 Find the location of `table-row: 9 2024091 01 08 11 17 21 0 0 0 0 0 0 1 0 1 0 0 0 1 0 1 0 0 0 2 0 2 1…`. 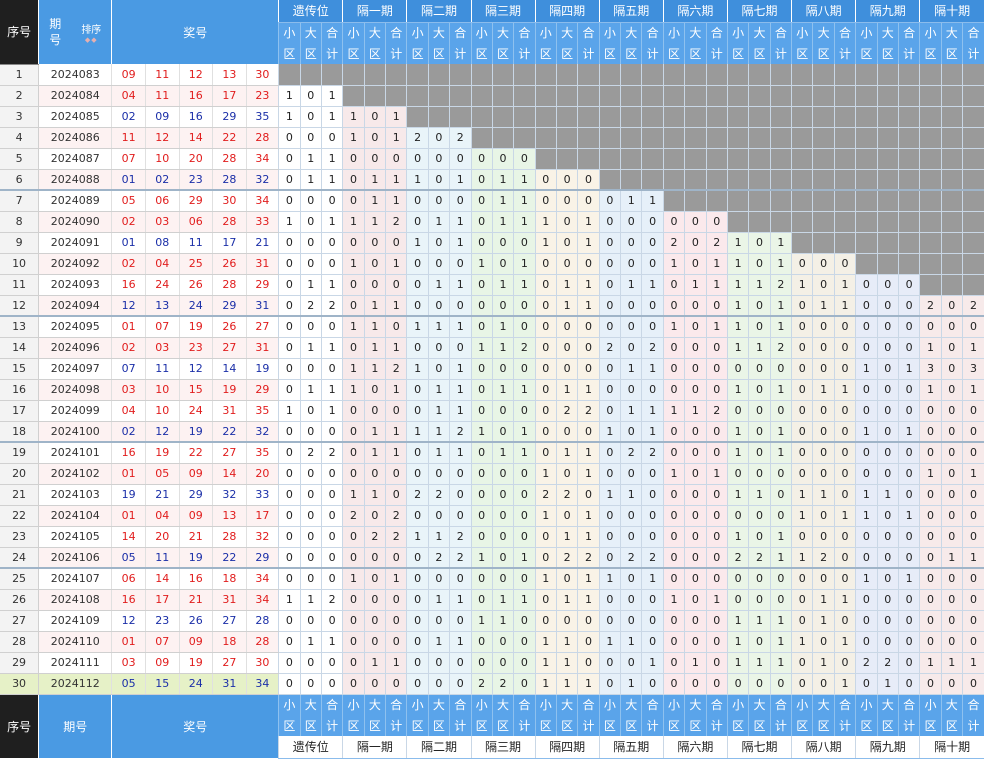

table-row: 9 2024091 01 08 11 17 21 0 0 0 0 0 0 1 0 1 0 0 0 1 0 1 0 0 0 2 0 2 1… is located at coordinates (492, 243).